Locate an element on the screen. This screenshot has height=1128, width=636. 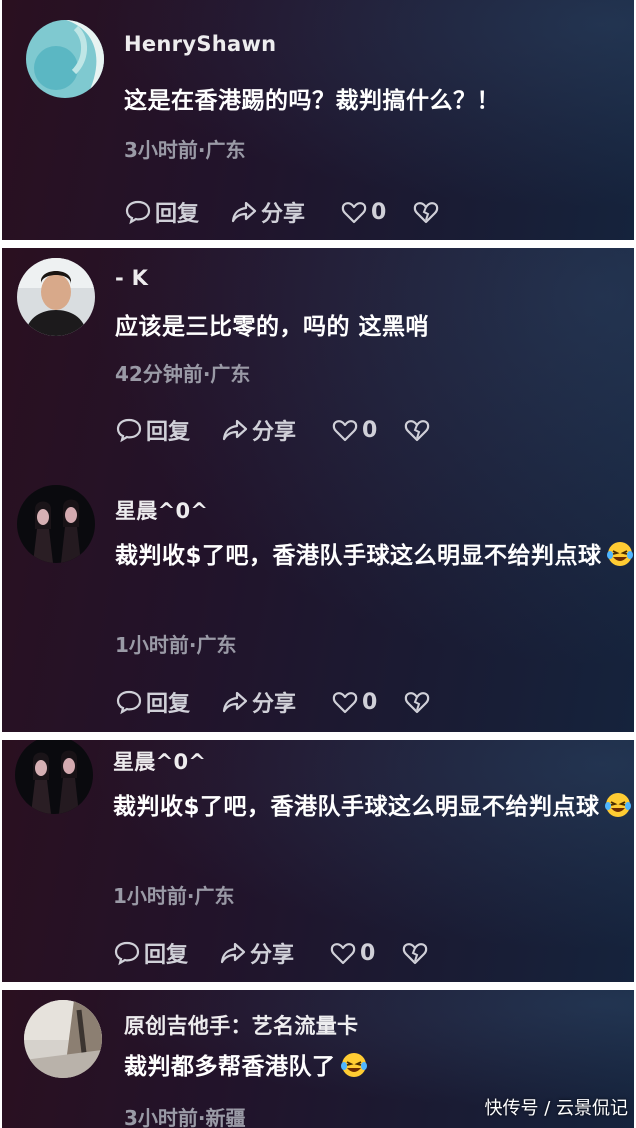
watermark: 快传号 / 云景侃记 is located at coordinates (556, 1108).